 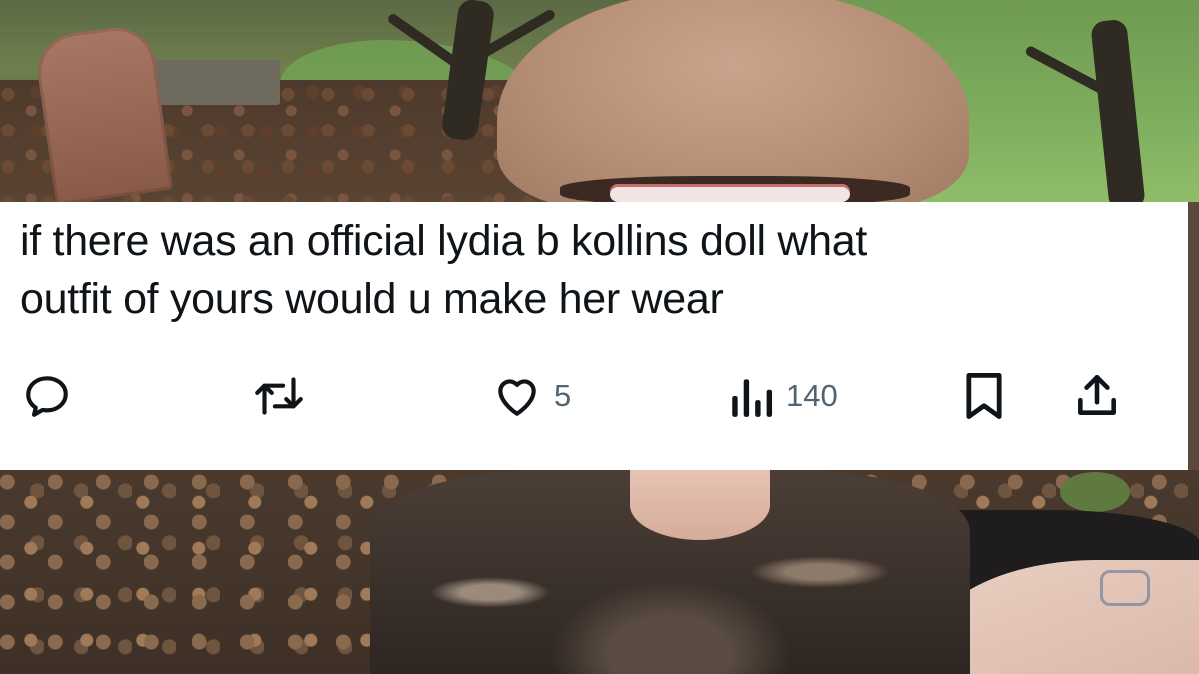 I want to click on retweet-button, so click(x=279, y=396).